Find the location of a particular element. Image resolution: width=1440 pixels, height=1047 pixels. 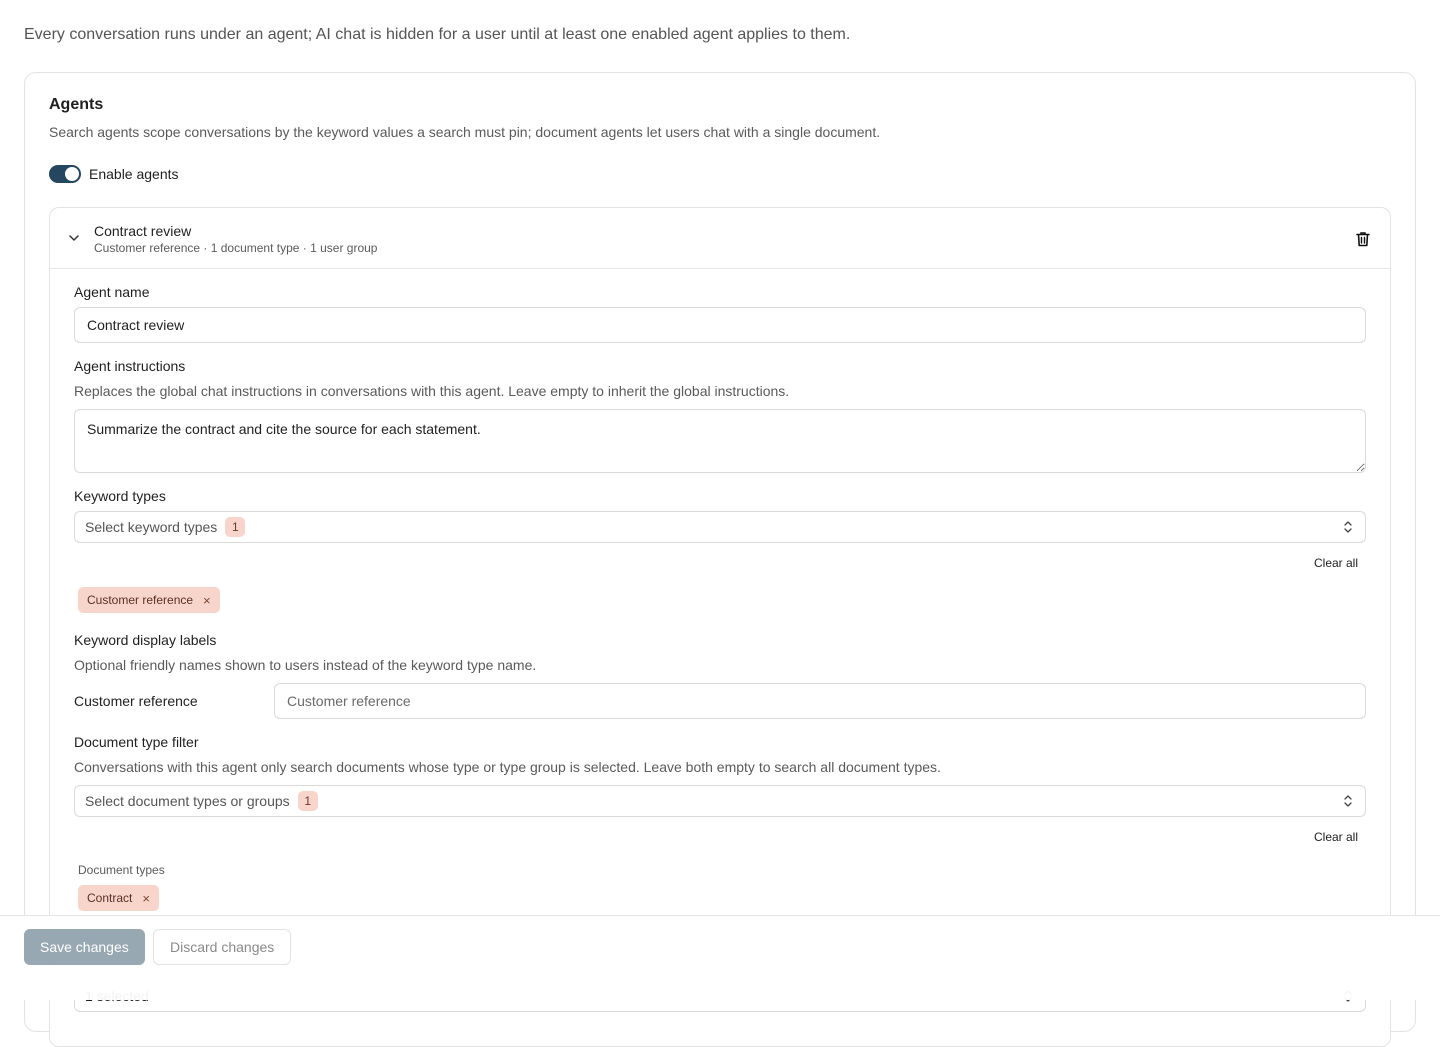

display-labels-label: Keyword display labels is located at coordinates (145, 640).